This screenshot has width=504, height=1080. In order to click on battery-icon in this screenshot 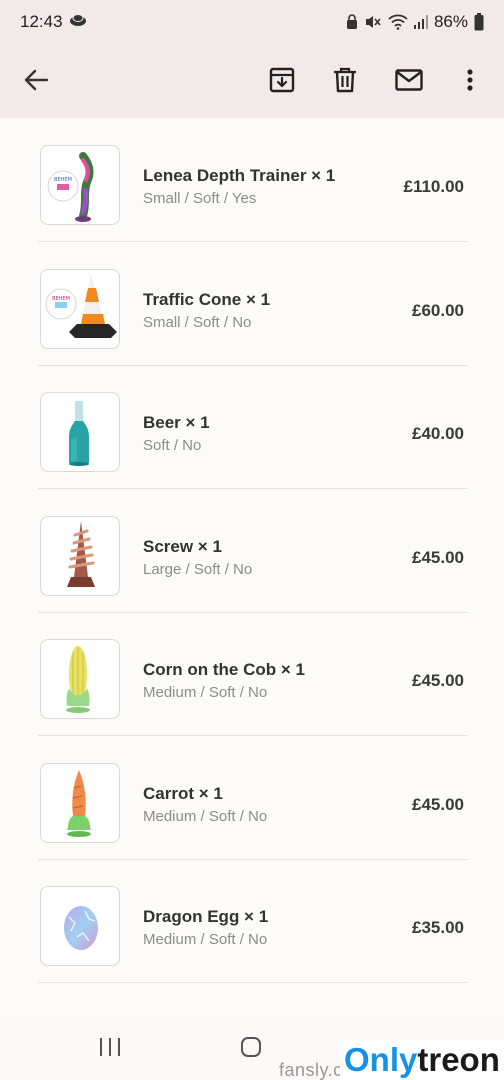, I will do `click(479, 22)`.